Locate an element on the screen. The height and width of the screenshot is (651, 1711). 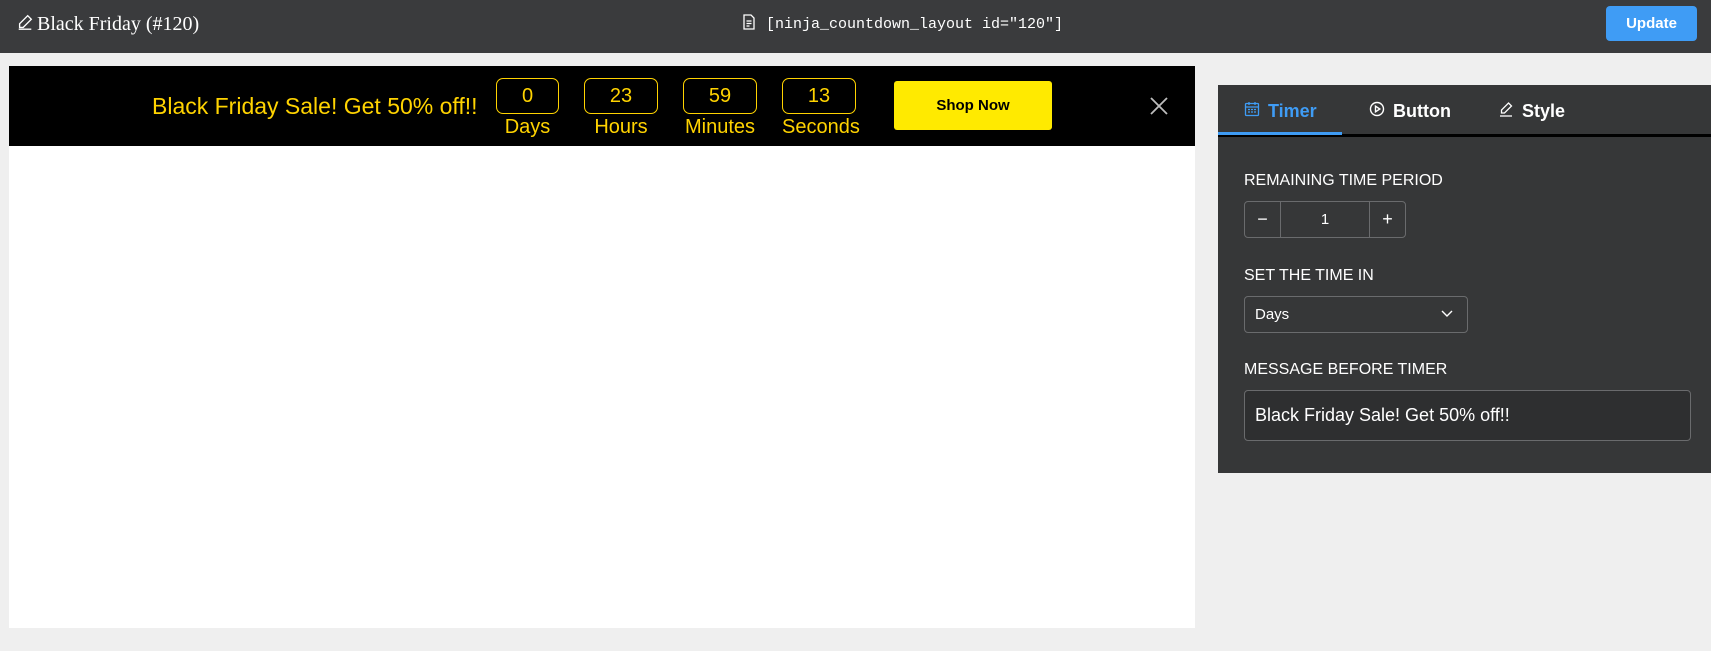
increment-button: + is located at coordinates (1387, 219).